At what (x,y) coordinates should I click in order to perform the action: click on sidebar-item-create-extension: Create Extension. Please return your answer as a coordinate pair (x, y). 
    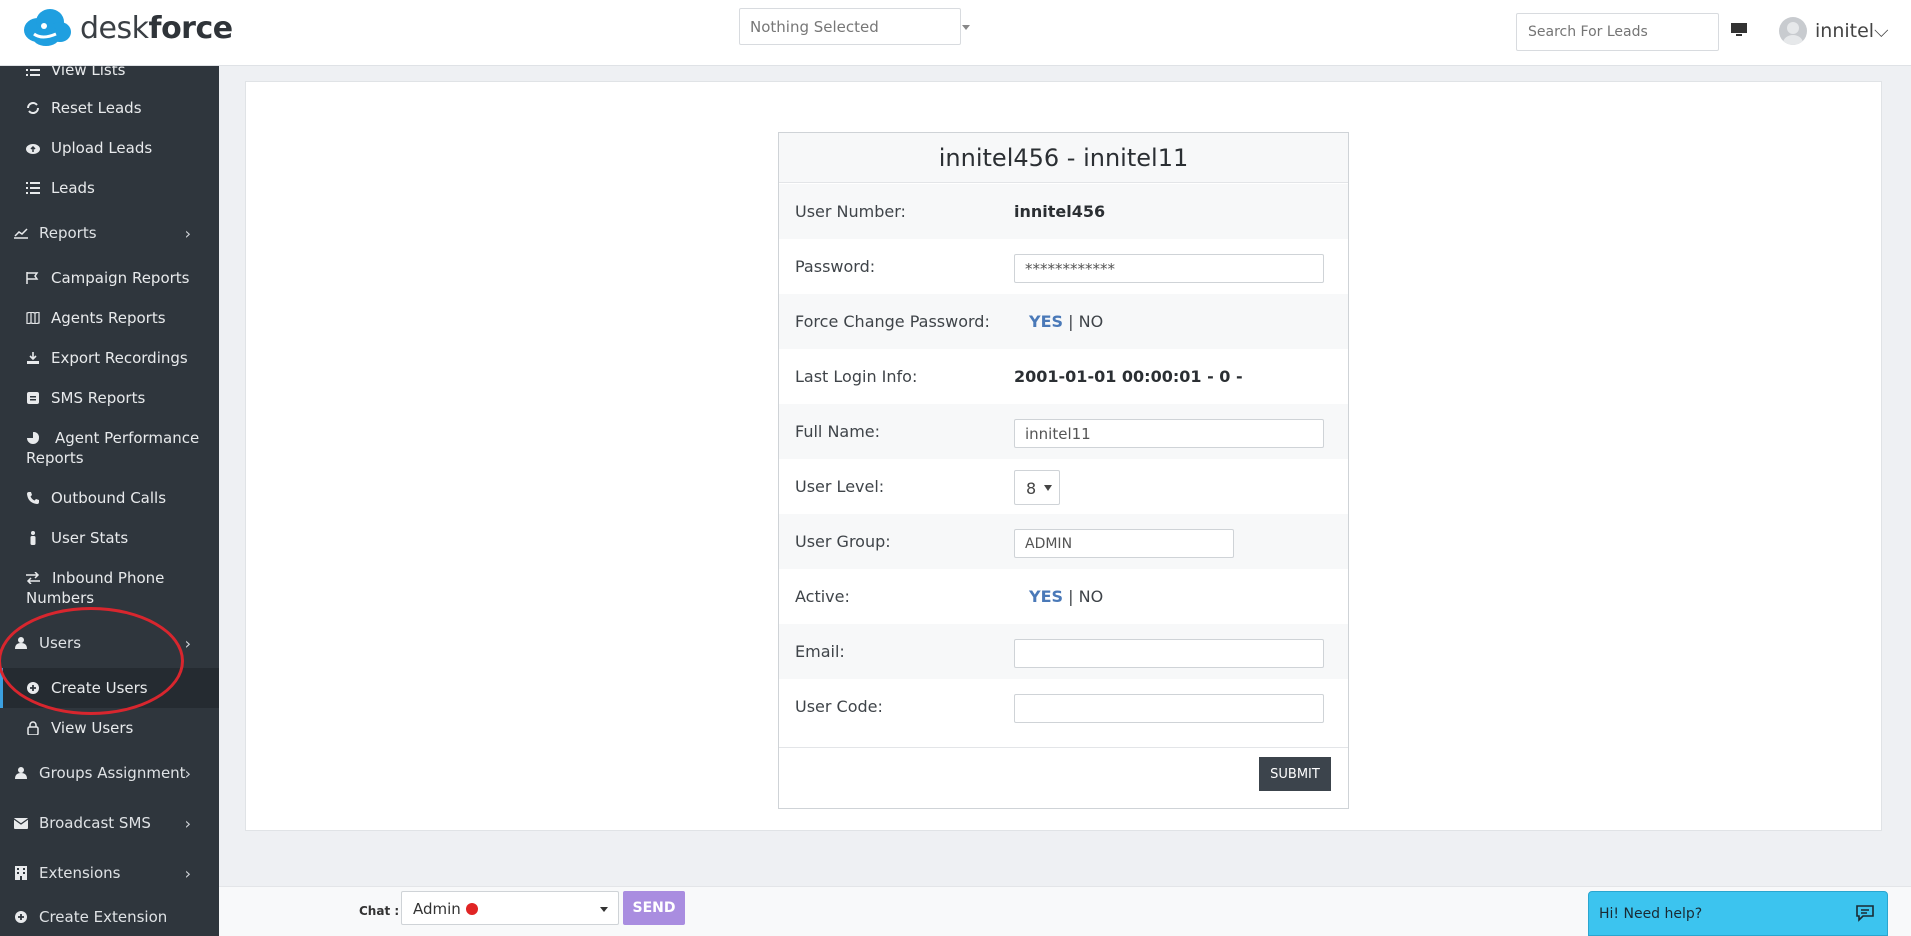
    Looking at the image, I should click on (109, 917).